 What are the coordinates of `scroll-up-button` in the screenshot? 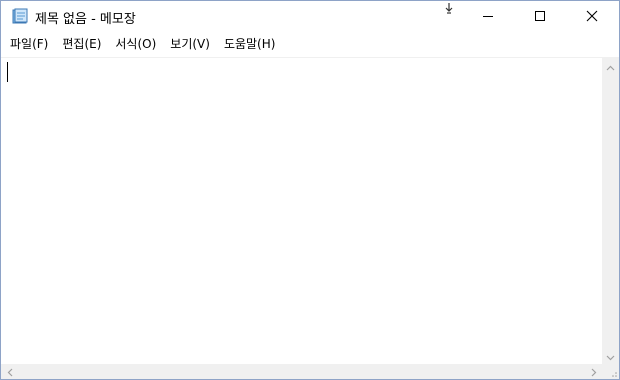 It's located at (610, 65).